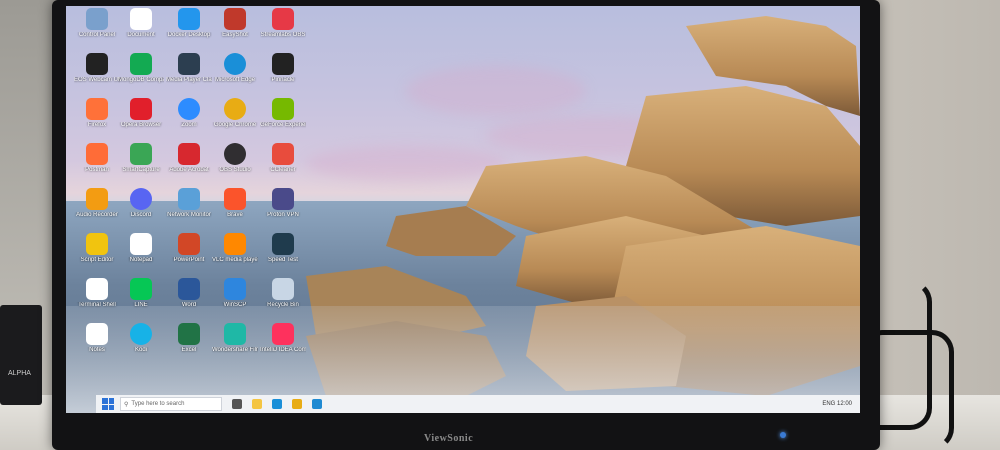 This screenshot has width=1000, height=450. Describe the element at coordinates (141, 334) in the screenshot. I see `kodi-icon` at that location.